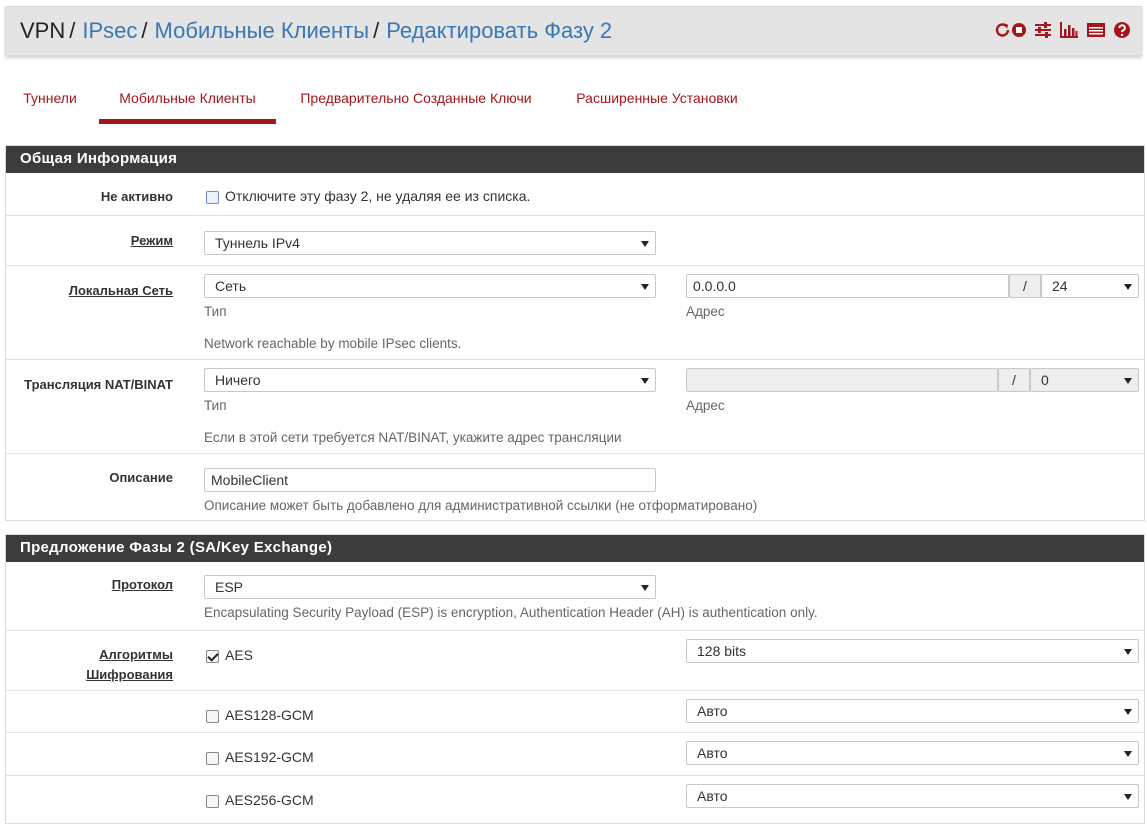 Image resolution: width=1147 pixels, height=824 pixels. I want to click on panel-title: Общая Информация, so click(575, 159).